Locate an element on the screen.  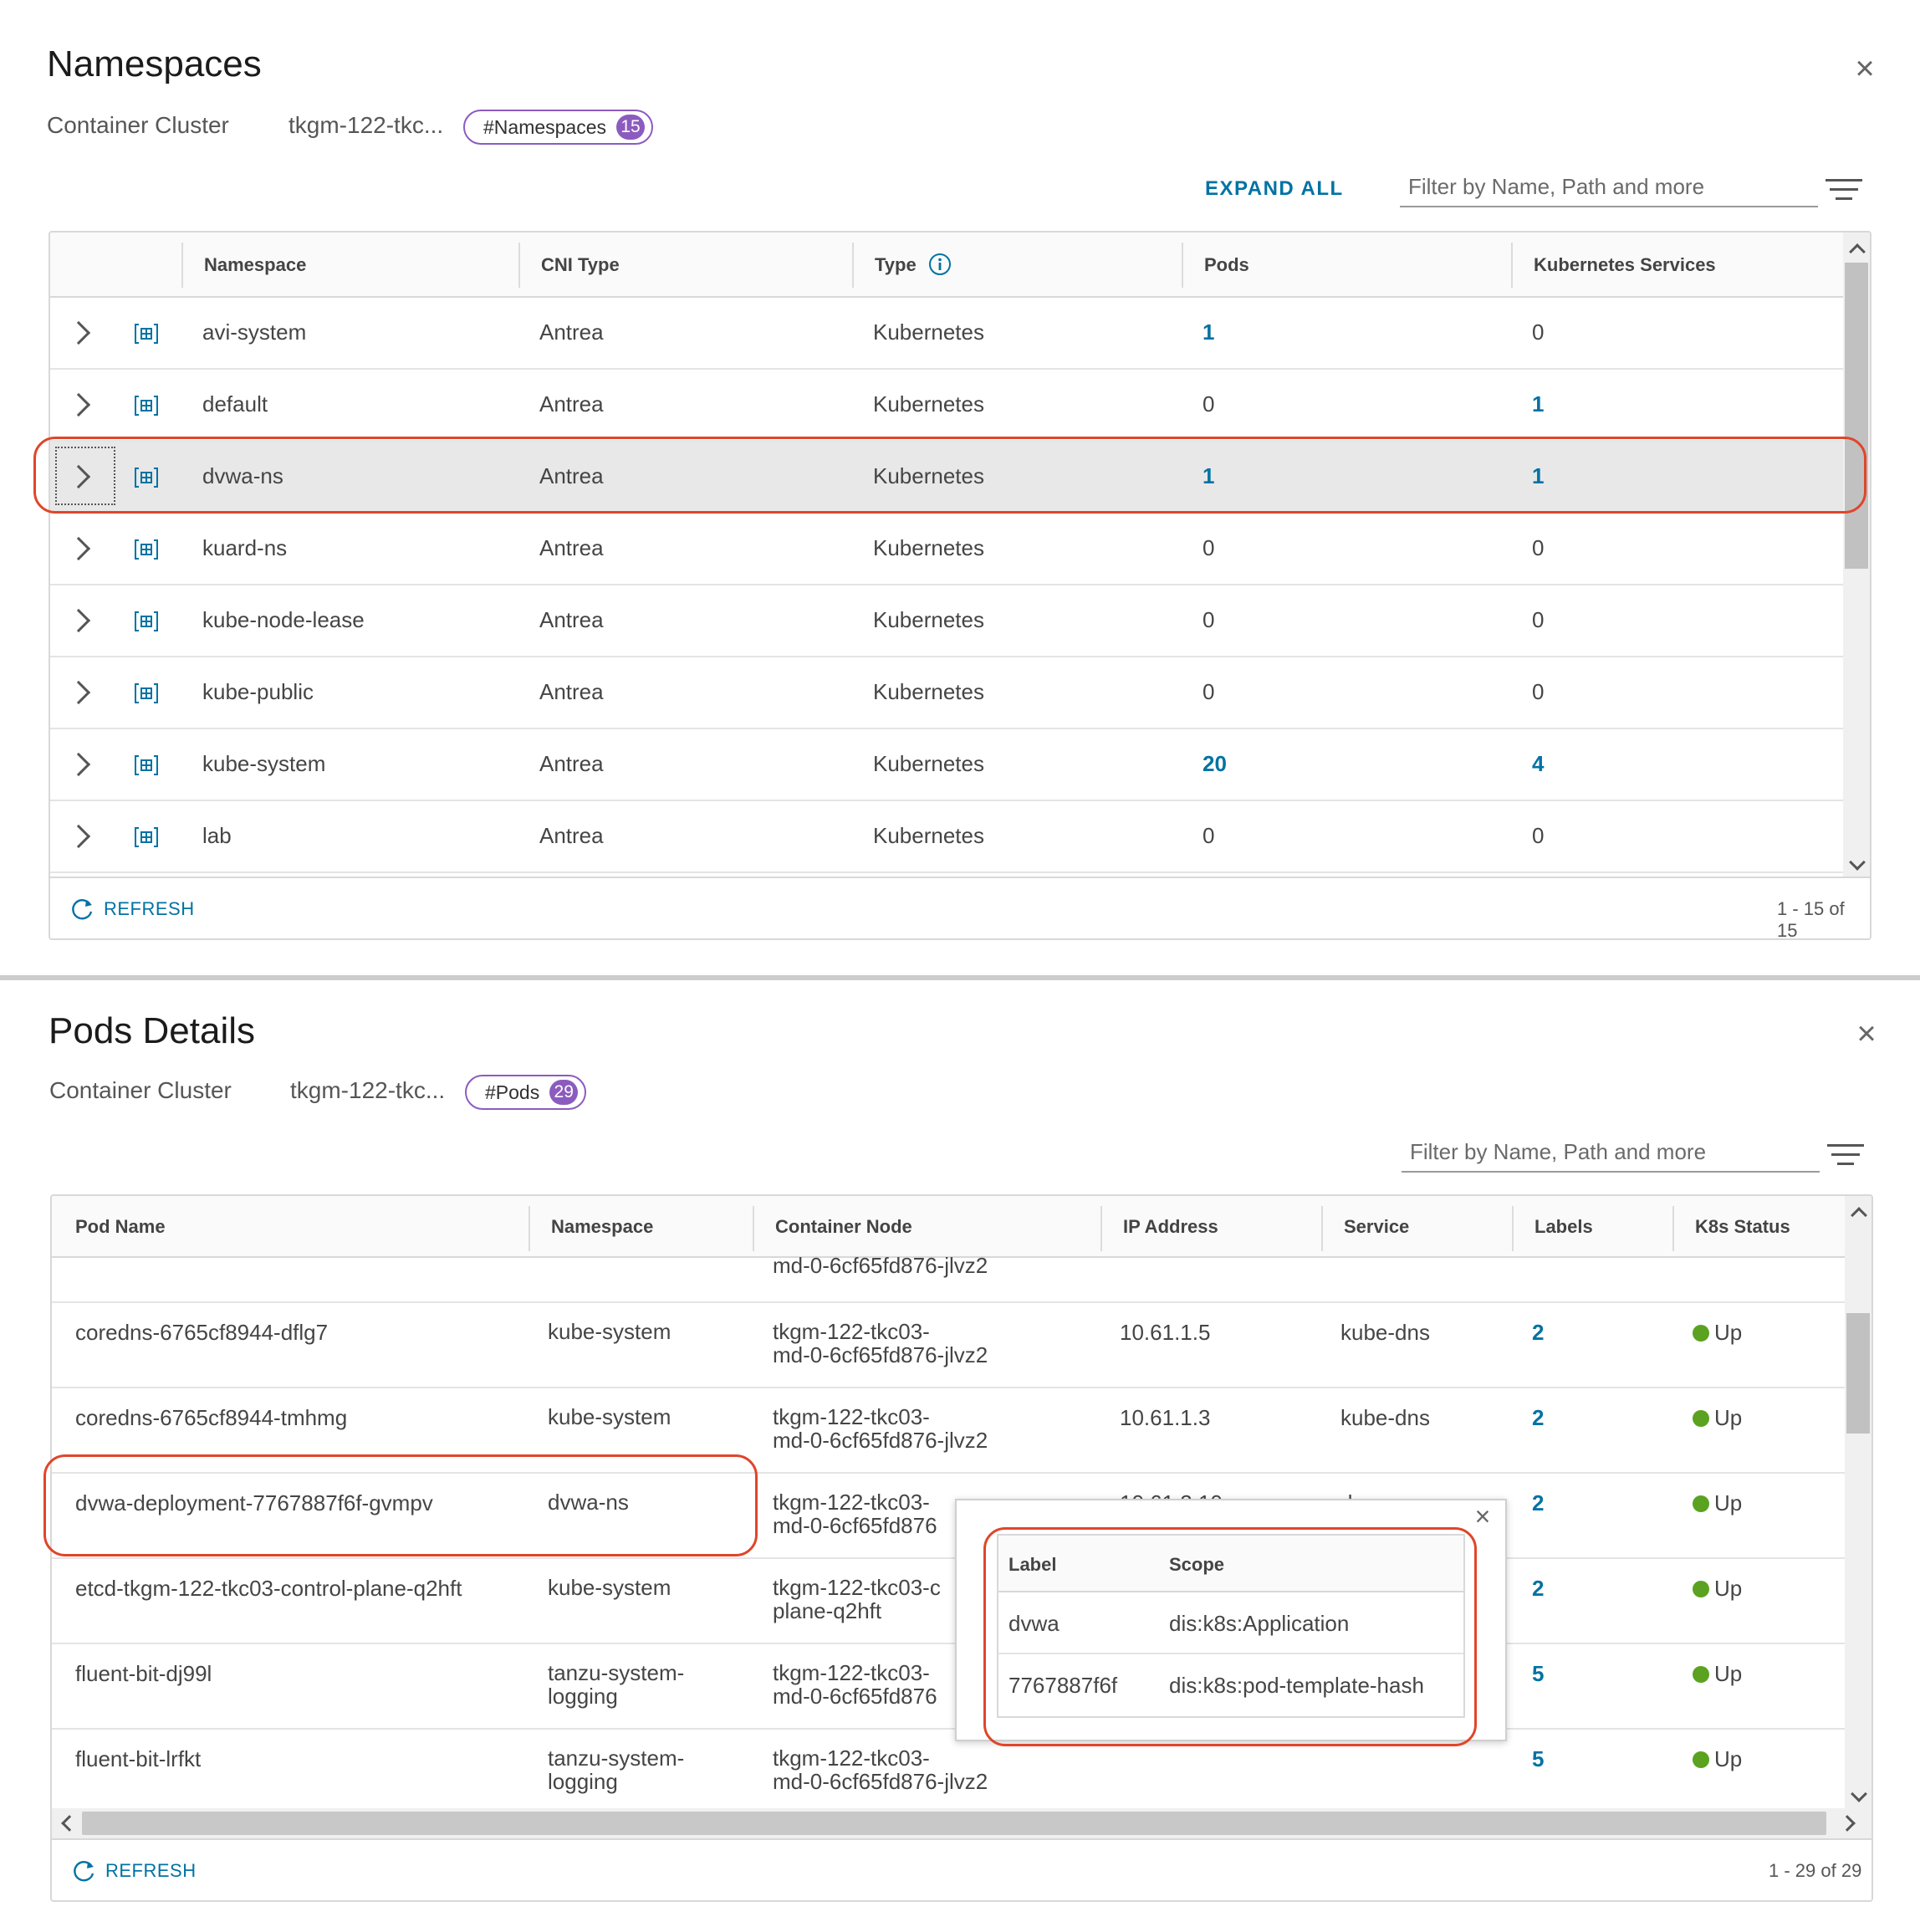
table-row: avi-system Antrea Kubernetes 1 0 is located at coordinates (946, 334).